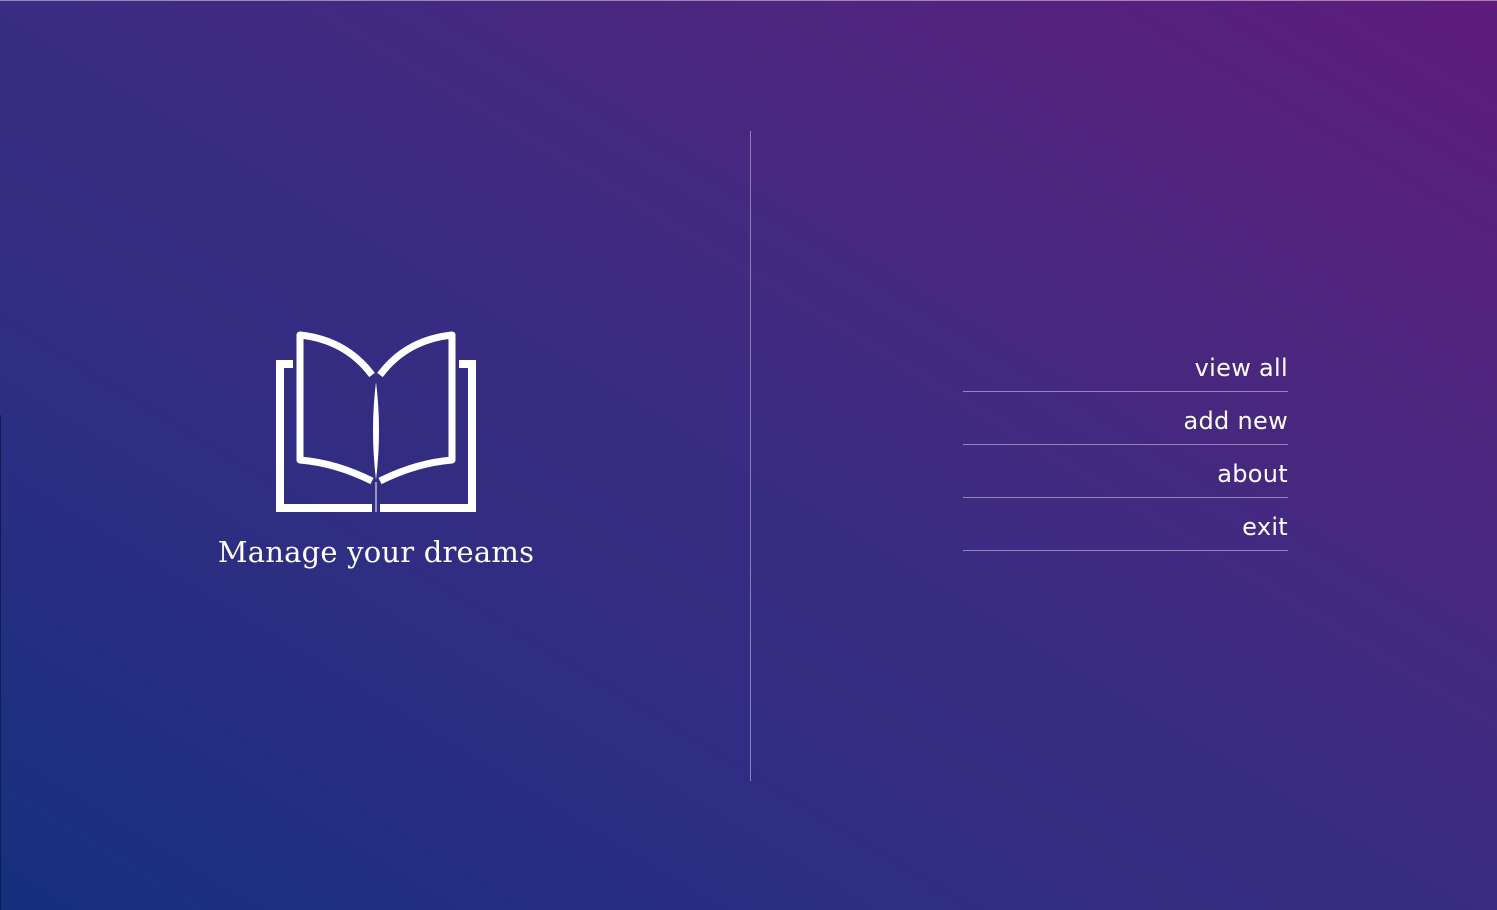  I want to click on menu-item-add-new: add new, so click(1125, 418).